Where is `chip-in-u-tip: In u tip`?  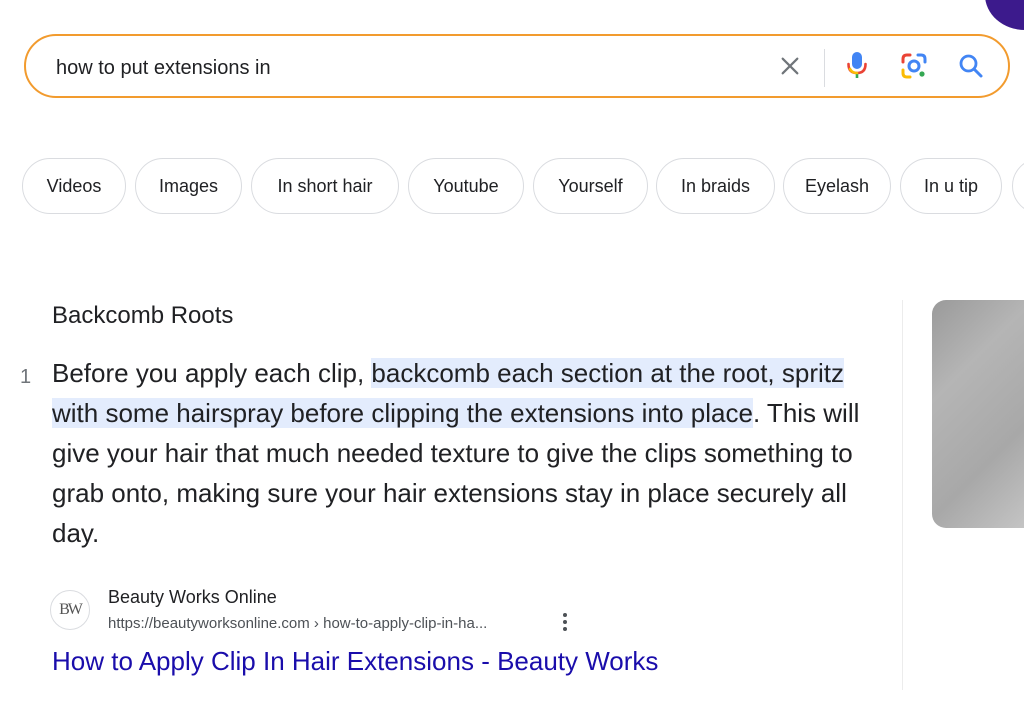
chip-in-u-tip: In u tip is located at coordinates (951, 186).